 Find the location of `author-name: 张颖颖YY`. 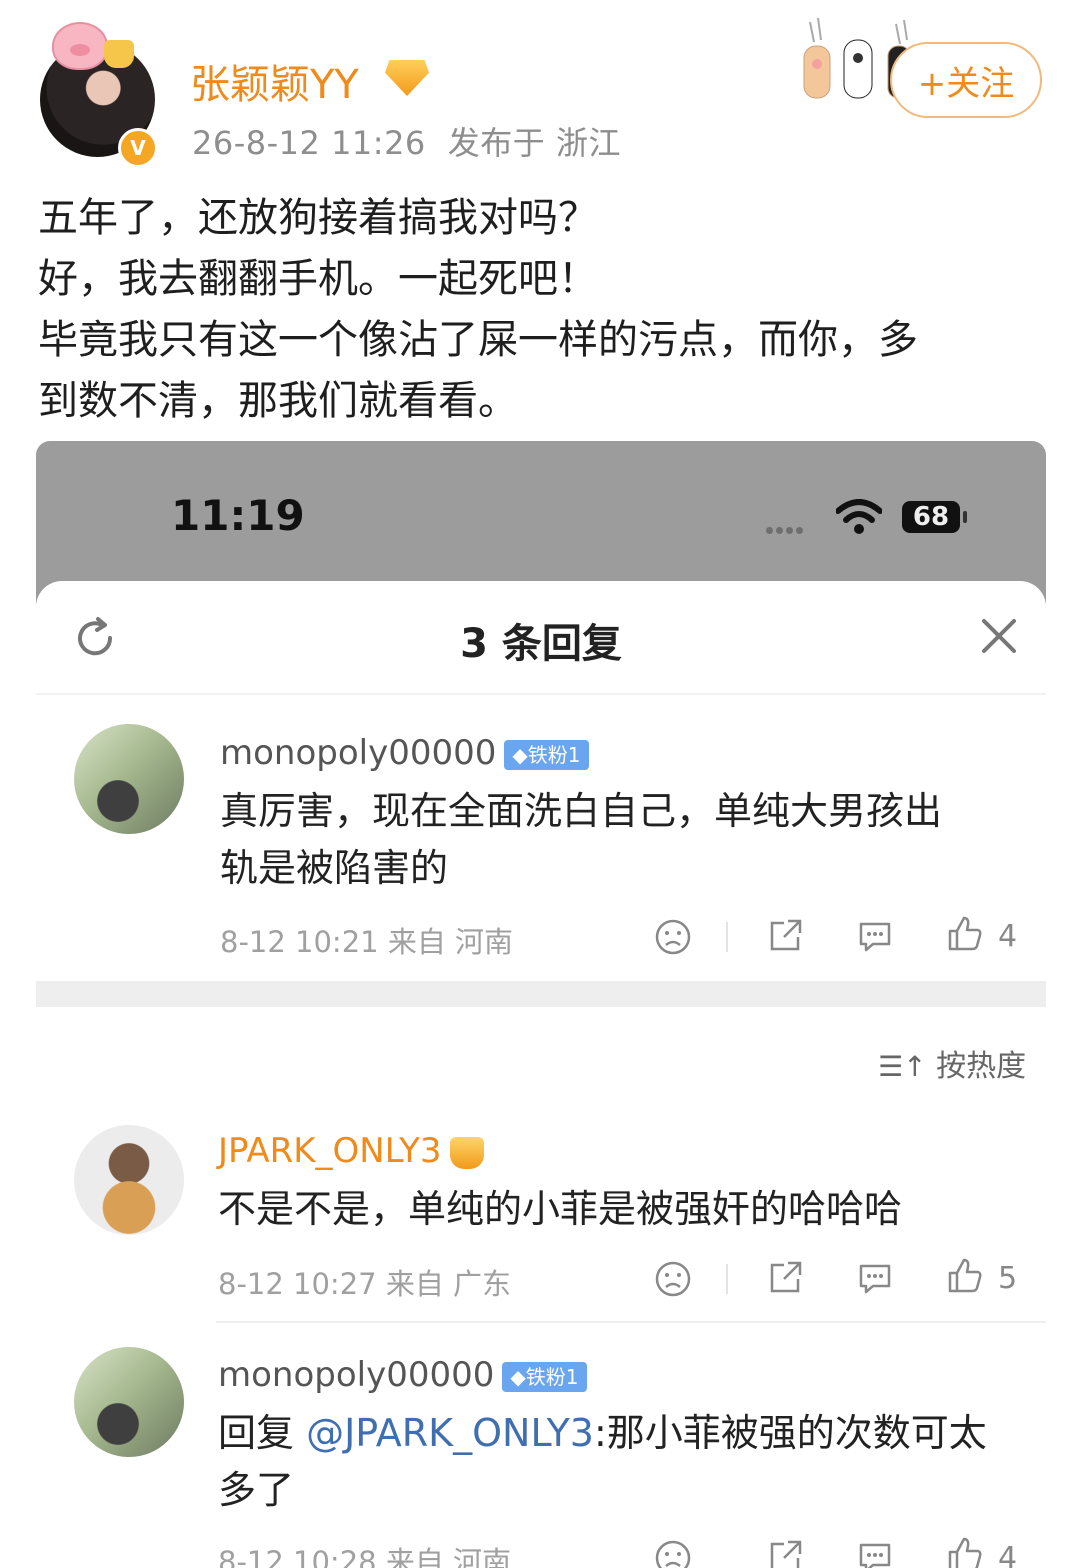

author-name: 张颖颖YY is located at coordinates (274, 81).